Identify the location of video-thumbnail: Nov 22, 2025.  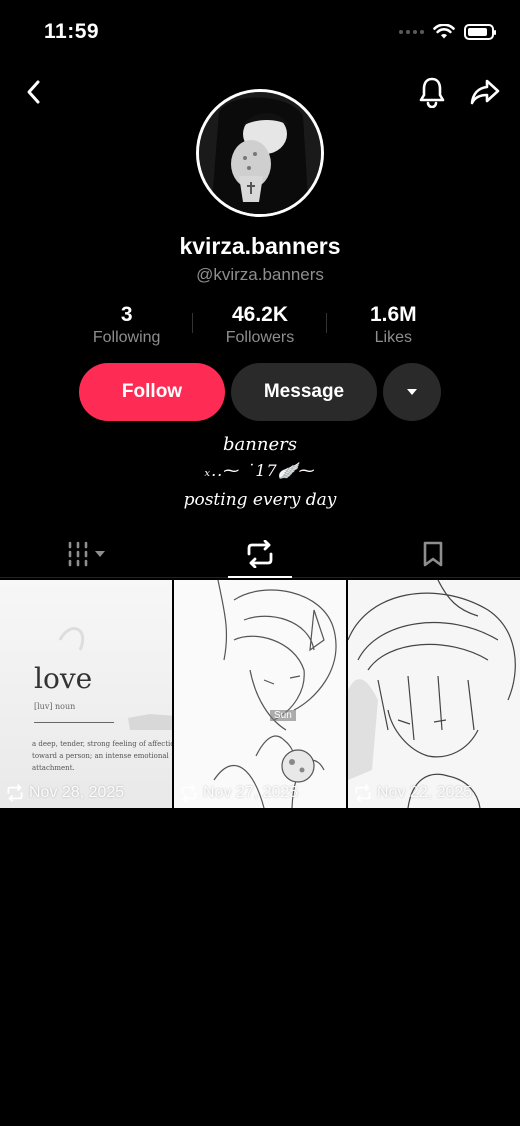
(434, 694).